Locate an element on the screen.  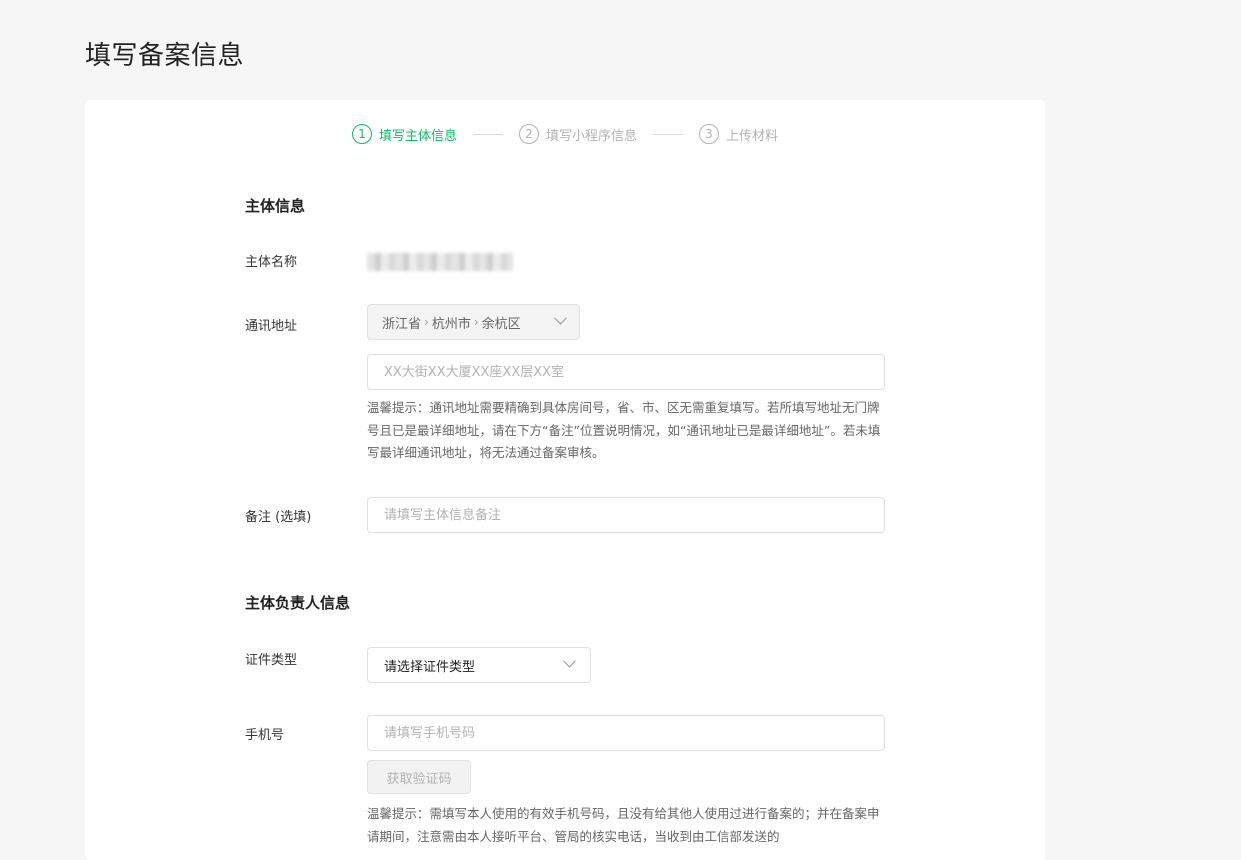
phone-label: 手机号 is located at coordinates (265, 735).